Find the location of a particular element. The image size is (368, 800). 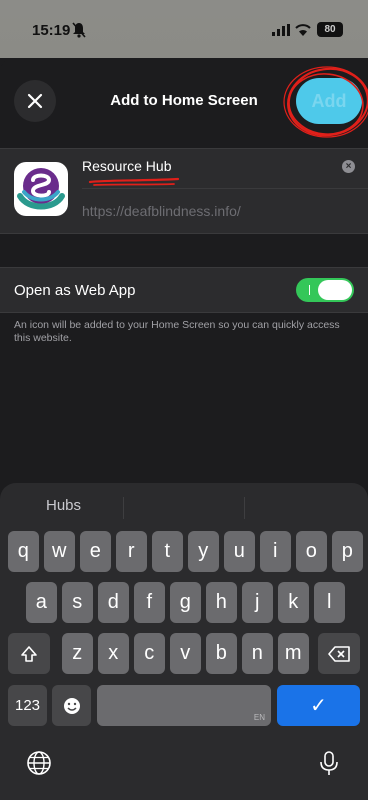

key-l: l is located at coordinates (329, 602).